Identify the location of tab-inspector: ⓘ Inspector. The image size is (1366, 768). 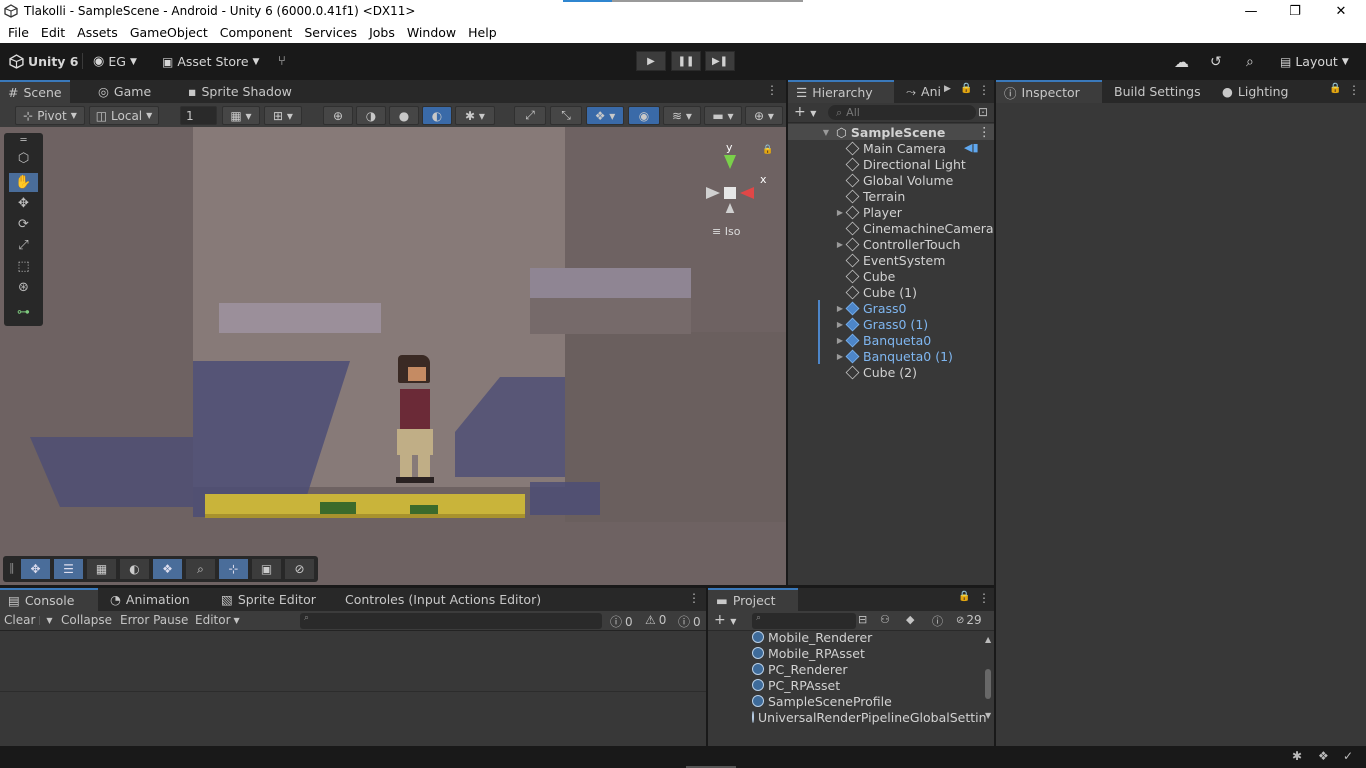
(1049, 91).